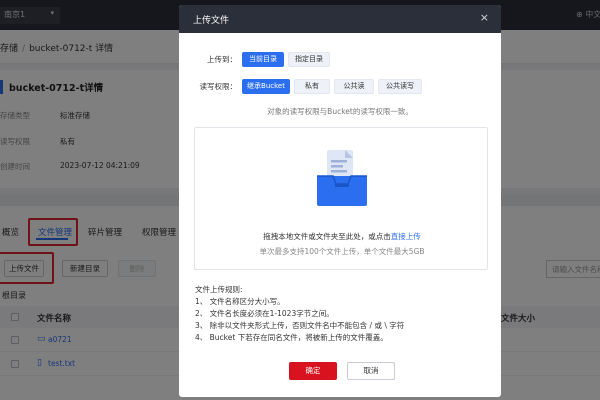 The width and height of the screenshot is (600, 400). I want to click on option-current-directory: 当前目录, so click(263, 59).